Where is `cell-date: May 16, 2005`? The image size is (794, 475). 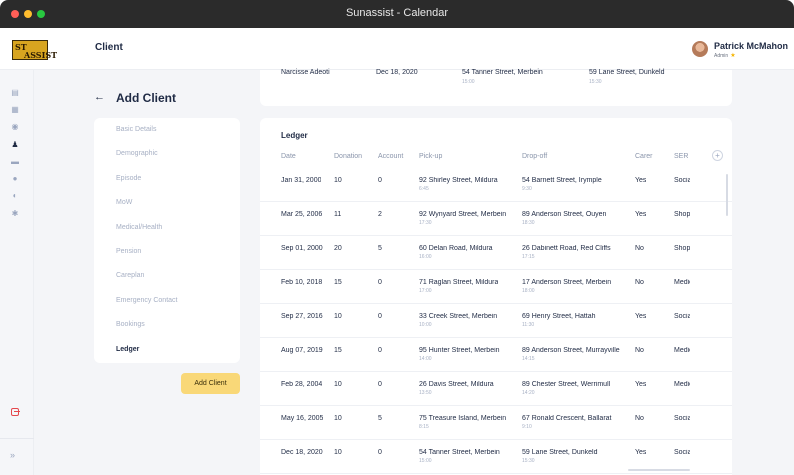 cell-date: May 16, 2005 is located at coordinates (302, 418).